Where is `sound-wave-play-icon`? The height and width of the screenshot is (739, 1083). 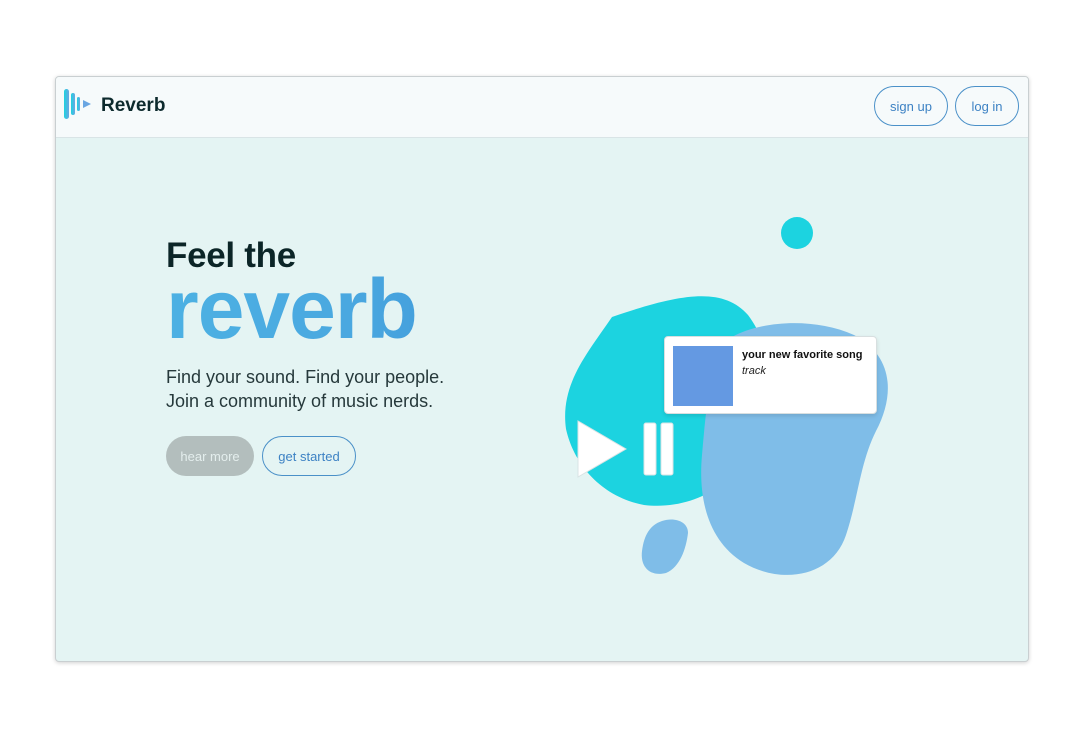 sound-wave-play-icon is located at coordinates (78, 106).